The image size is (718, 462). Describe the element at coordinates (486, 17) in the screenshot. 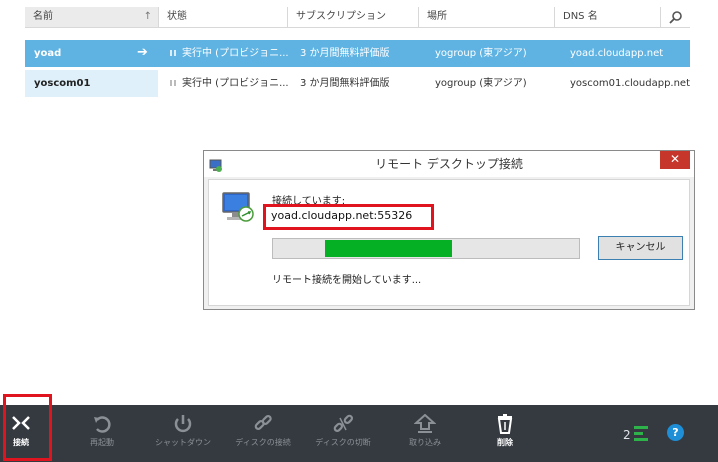

I see `column-header-location: 場所` at that location.